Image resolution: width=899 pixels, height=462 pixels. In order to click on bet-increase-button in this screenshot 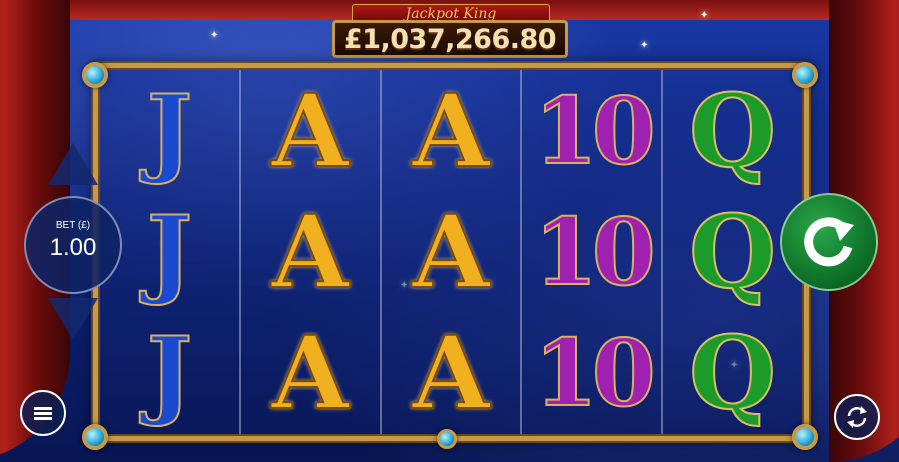, I will do `click(73, 164)`.